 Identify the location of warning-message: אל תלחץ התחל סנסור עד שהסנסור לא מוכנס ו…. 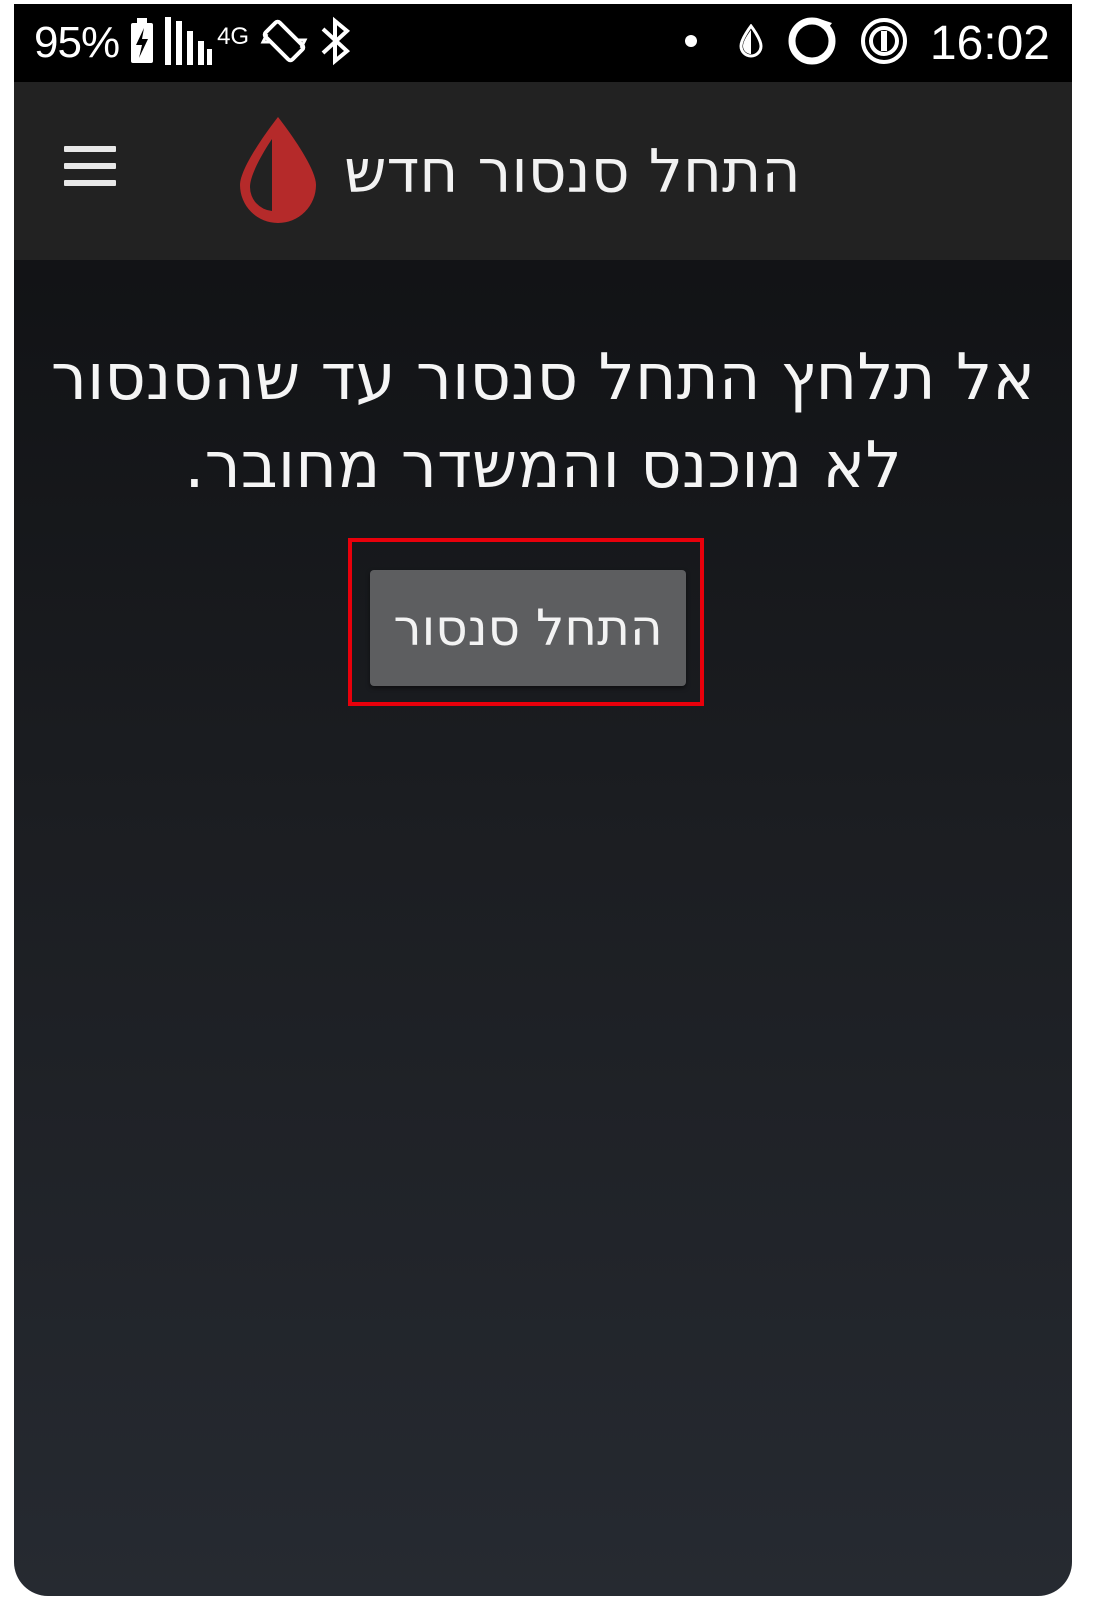
(543, 422).